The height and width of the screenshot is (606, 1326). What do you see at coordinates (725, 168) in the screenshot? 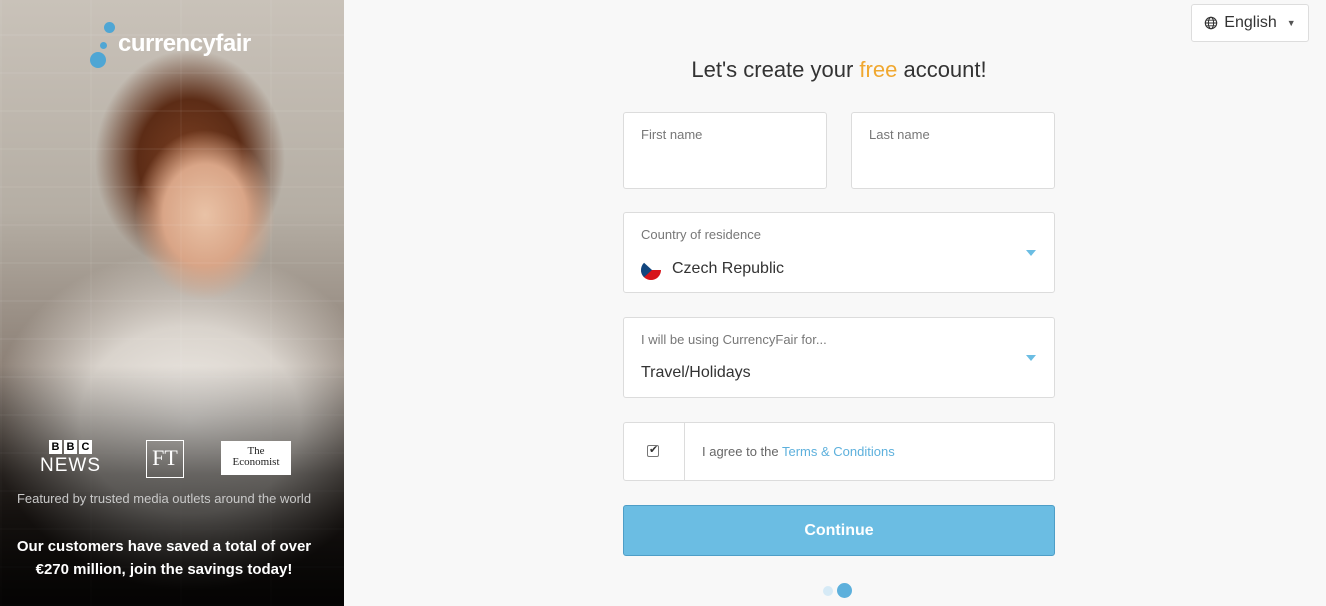
I see `first-name-input` at bounding box center [725, 168].